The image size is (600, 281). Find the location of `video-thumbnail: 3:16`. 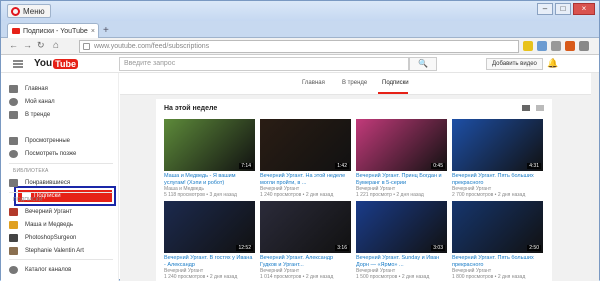

video-thumbnail: 3:16 is located at coordinates (305, 227).